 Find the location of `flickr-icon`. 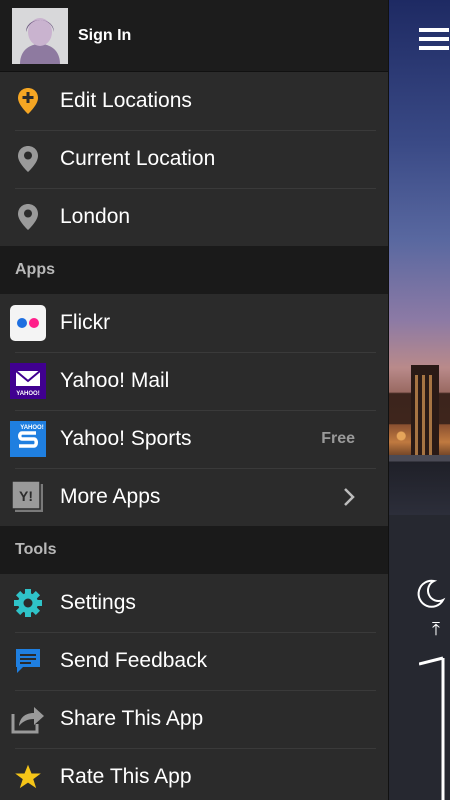

flickr-icon is located at coordinates (28, 323).